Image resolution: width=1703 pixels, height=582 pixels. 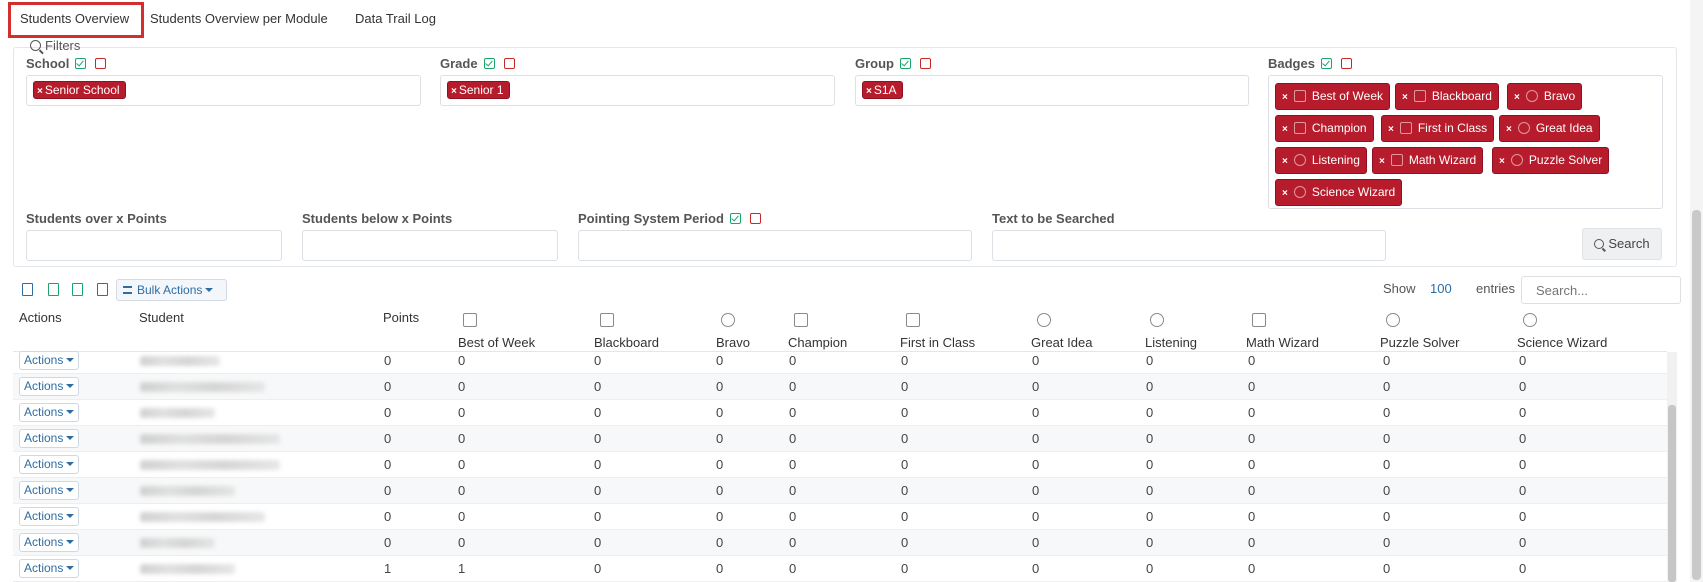 What do you see at coordinates (79, 90) in the screenshot?
I see `school-tag: × Senior School` at bounding box center [79, 90].